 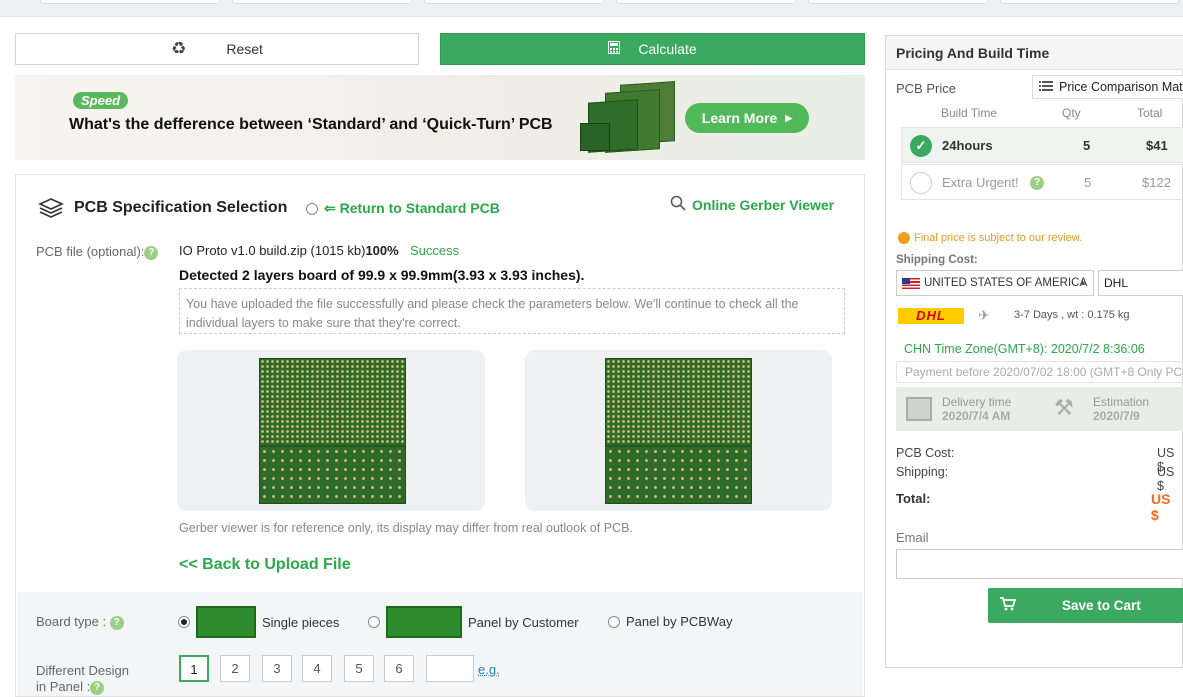 I want to click on save-to-cart-label: Save to Cart, so click(x=1101, y=605).